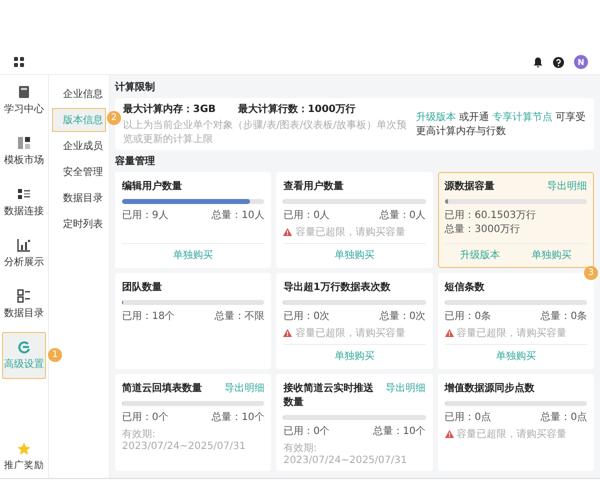 This screenshot has width=600, height=480. I want to click on card-title: 短信条数, so click(464, 287).